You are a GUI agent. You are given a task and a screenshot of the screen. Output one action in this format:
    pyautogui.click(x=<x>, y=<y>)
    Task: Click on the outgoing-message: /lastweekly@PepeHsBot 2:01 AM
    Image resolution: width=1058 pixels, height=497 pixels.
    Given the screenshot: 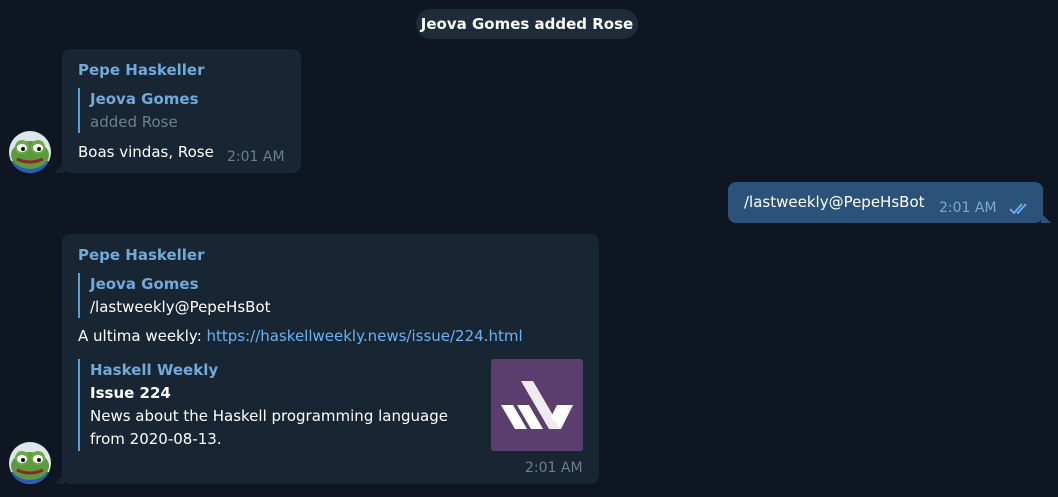 What is the action you would take?
    pyautogui.click(x=889, y=202)
    